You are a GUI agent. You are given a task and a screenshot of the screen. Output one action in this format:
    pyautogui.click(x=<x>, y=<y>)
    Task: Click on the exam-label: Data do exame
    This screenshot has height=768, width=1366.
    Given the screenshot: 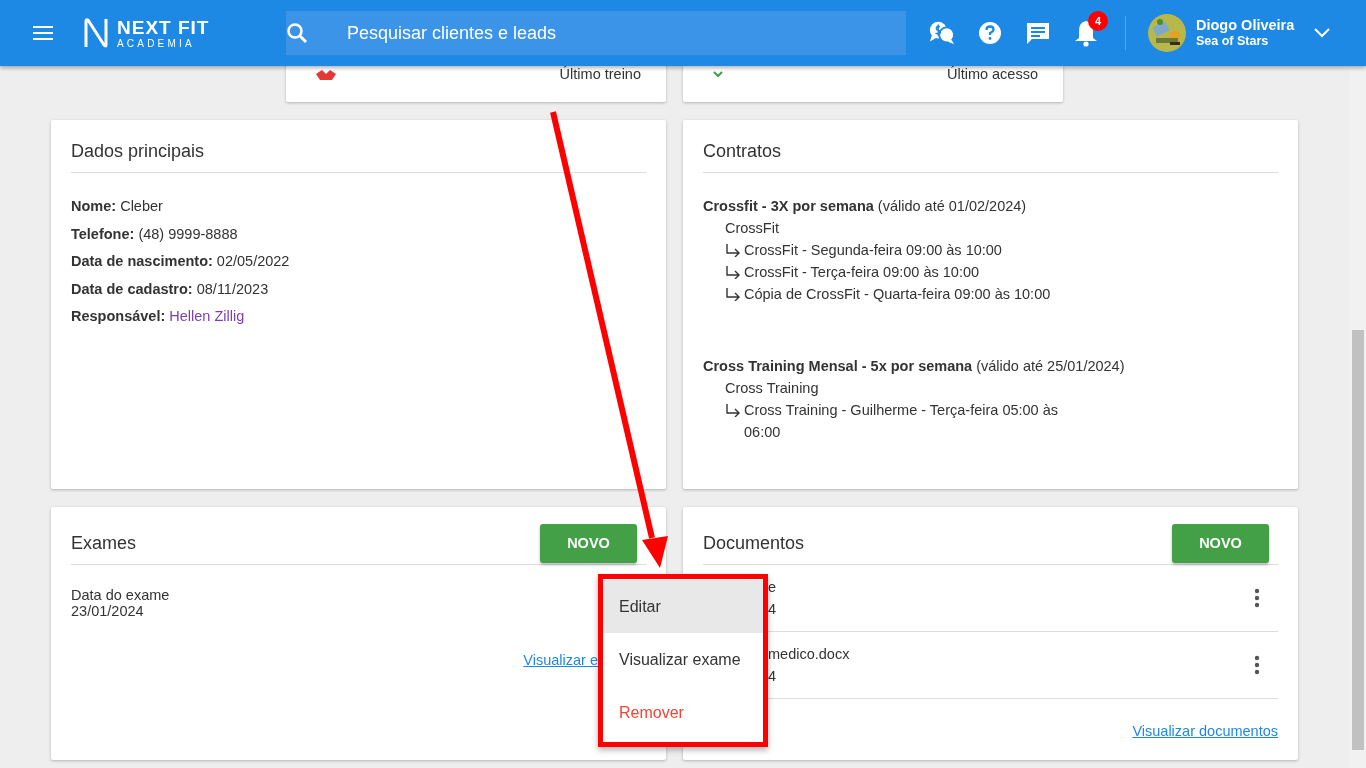 What is the action you would take?
    pyautogui.click(x=121, y=595)
    